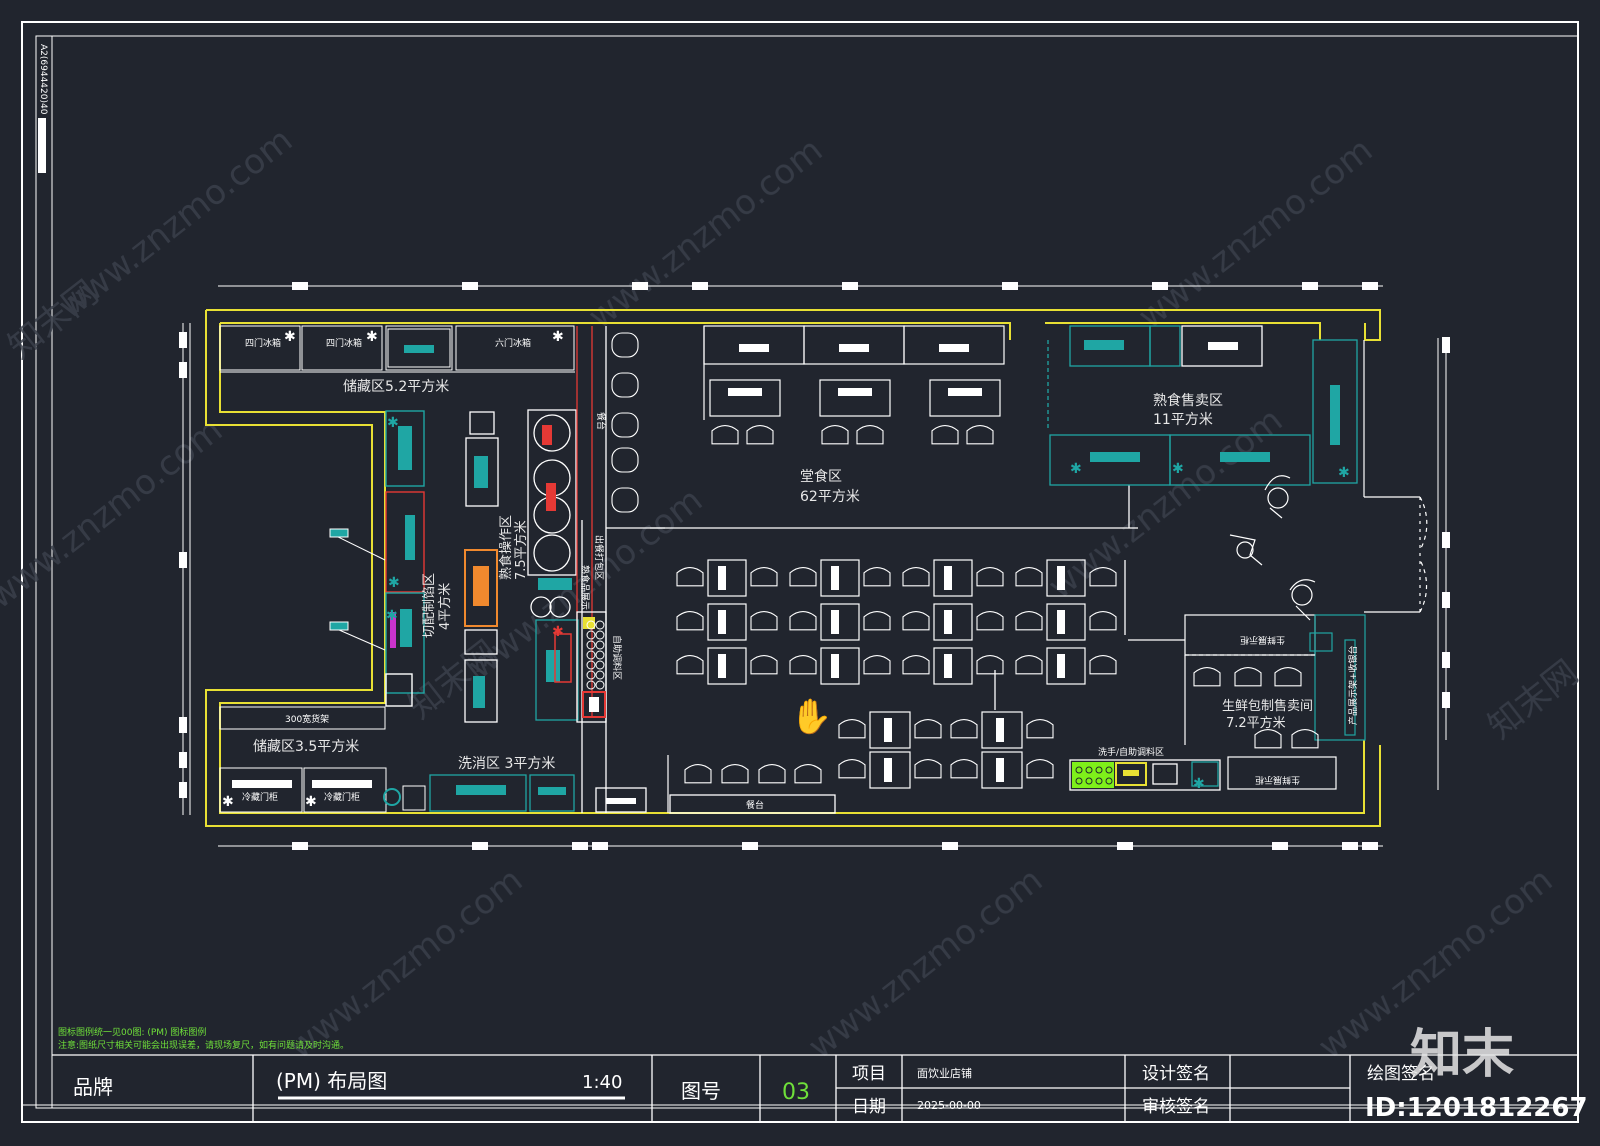  Describe the element at coordinates (1476, 1108) in the screenshot. I see `watermark-id: ID:1201812267` at that location.